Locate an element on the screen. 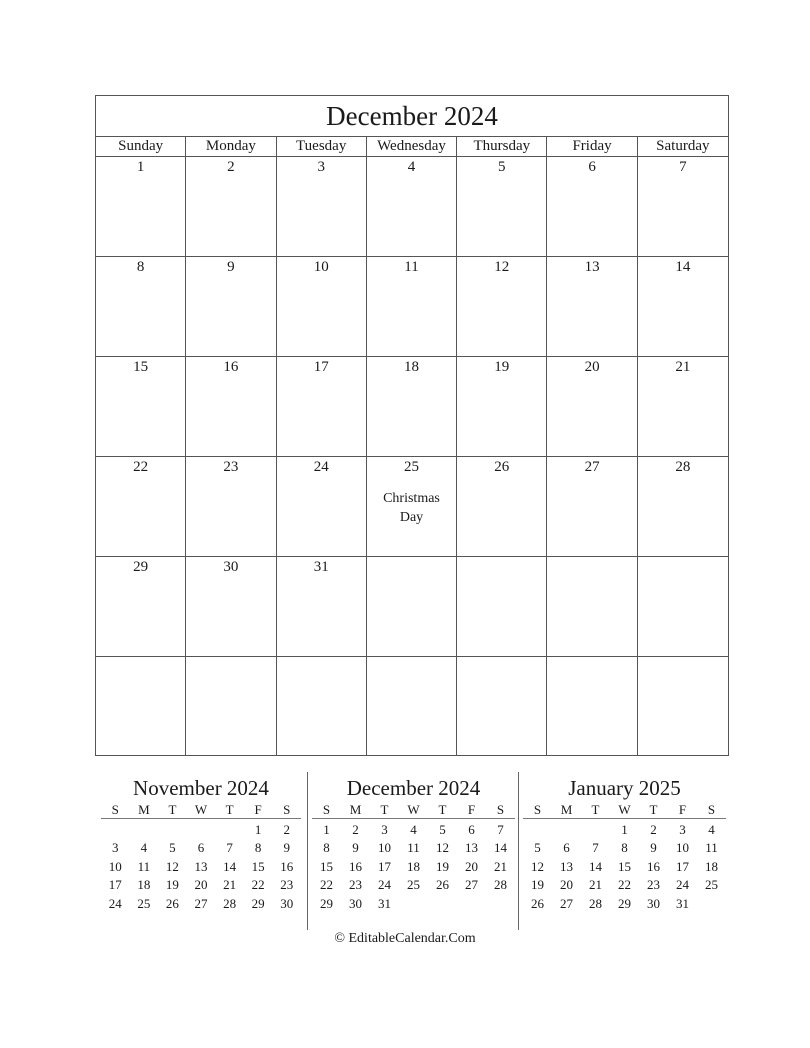 The height and width of the screenshot is (1048, 810). mini-day: 9 is located at coordinates (653, 848).